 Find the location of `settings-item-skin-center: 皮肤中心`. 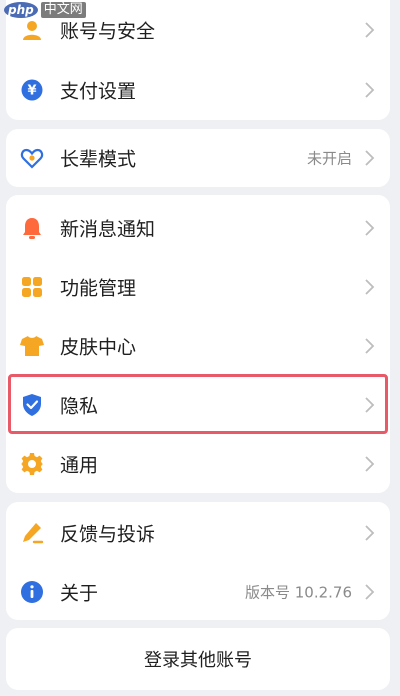

settings-item-skin-center: 皮肤中心 is located at coordinates (198, 346).